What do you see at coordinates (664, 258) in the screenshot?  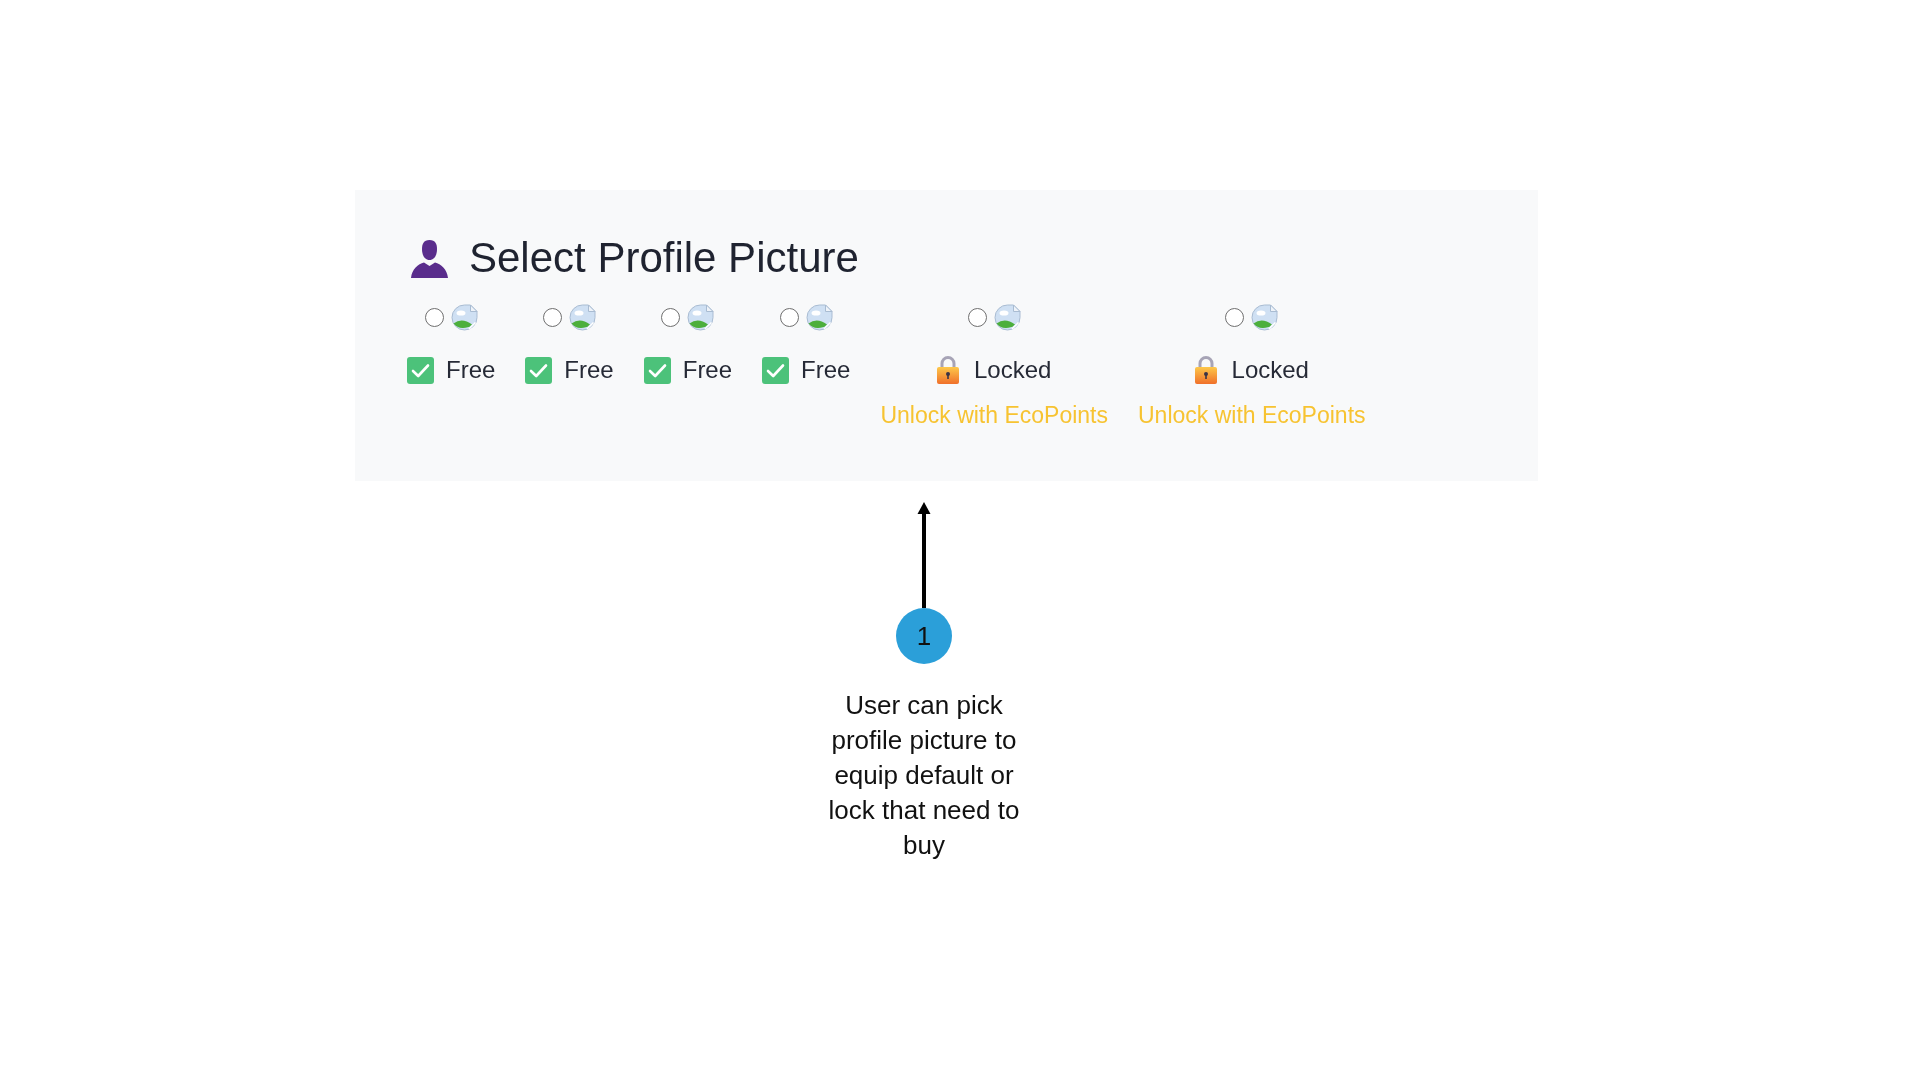 I see `panel-title: Select Profile Picture` at bounding box center [664, 258].